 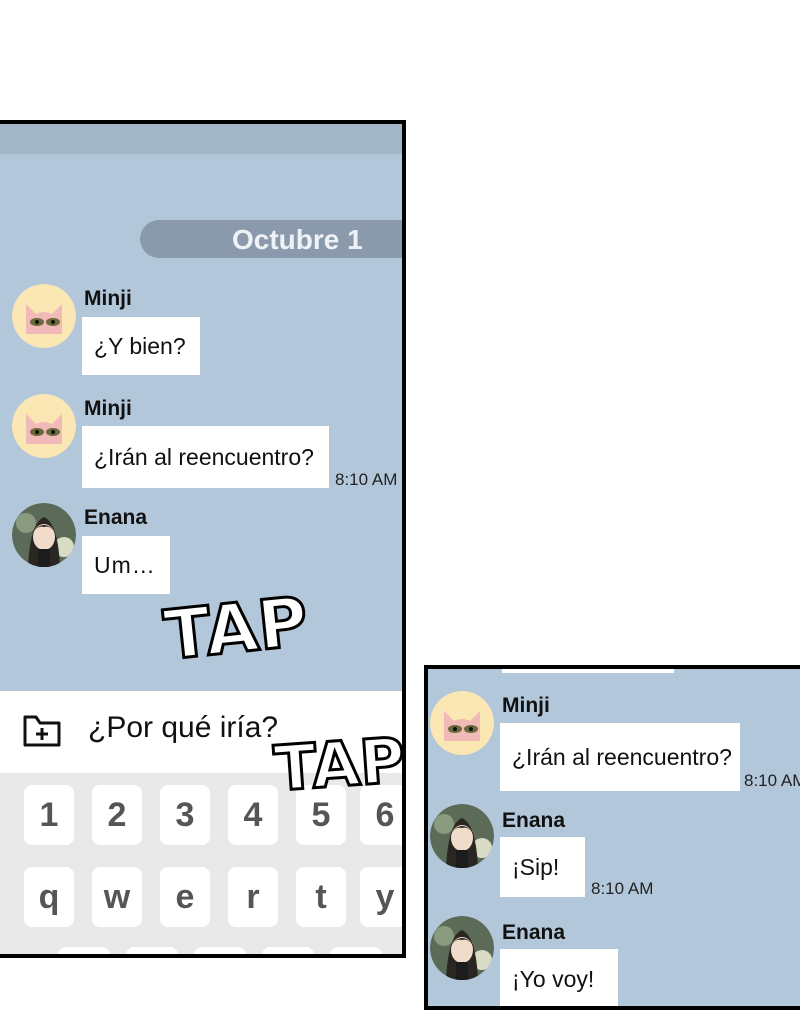 I want to click on key-q: q, so click(x=49, y=897).